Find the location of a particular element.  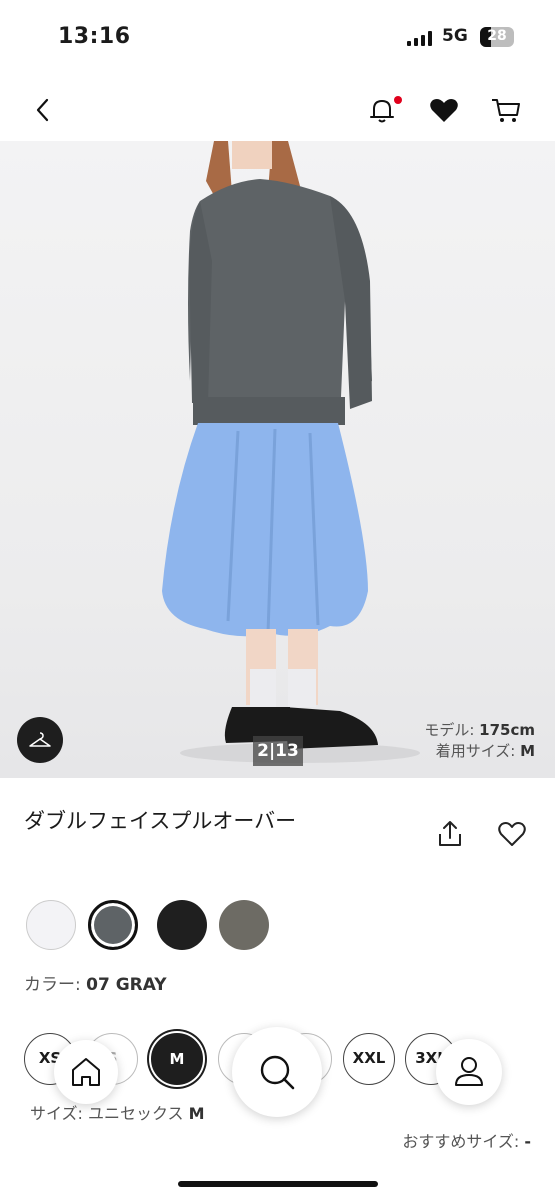

share-button is located at coordinates (450, 834).